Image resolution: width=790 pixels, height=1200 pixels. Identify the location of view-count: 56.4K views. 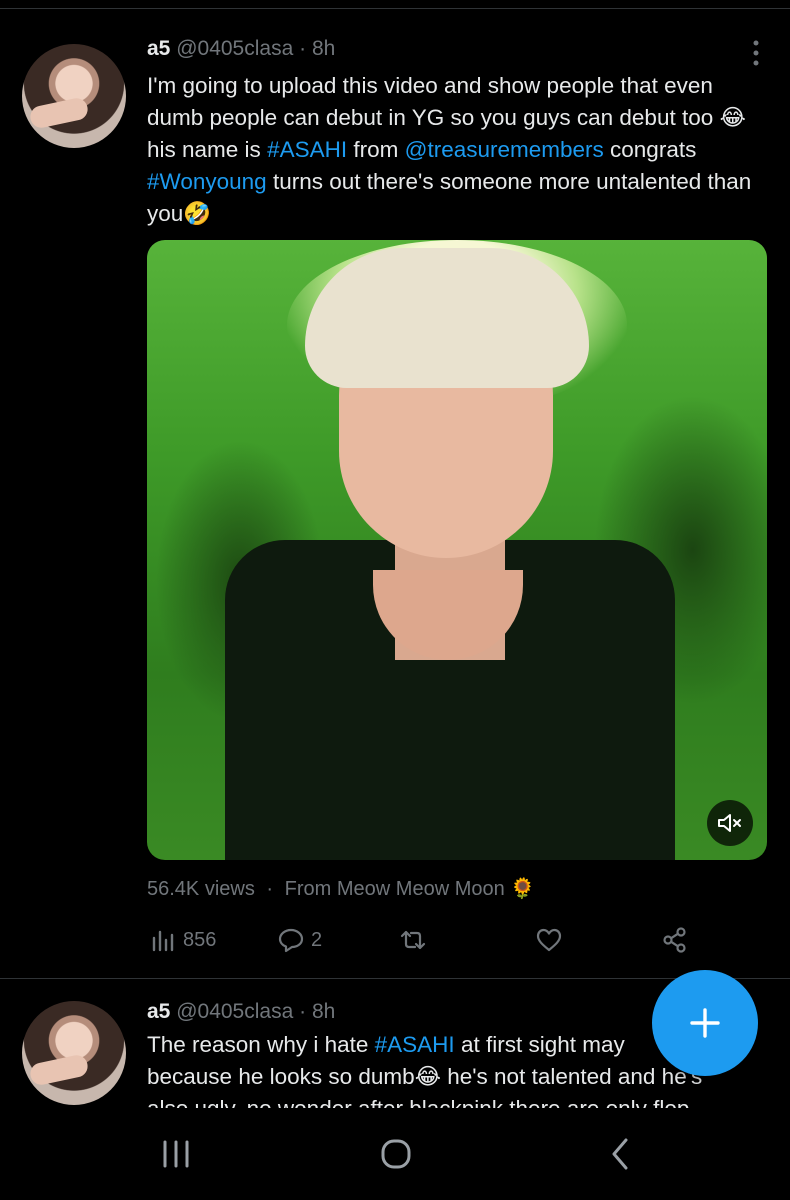
(201, 889).